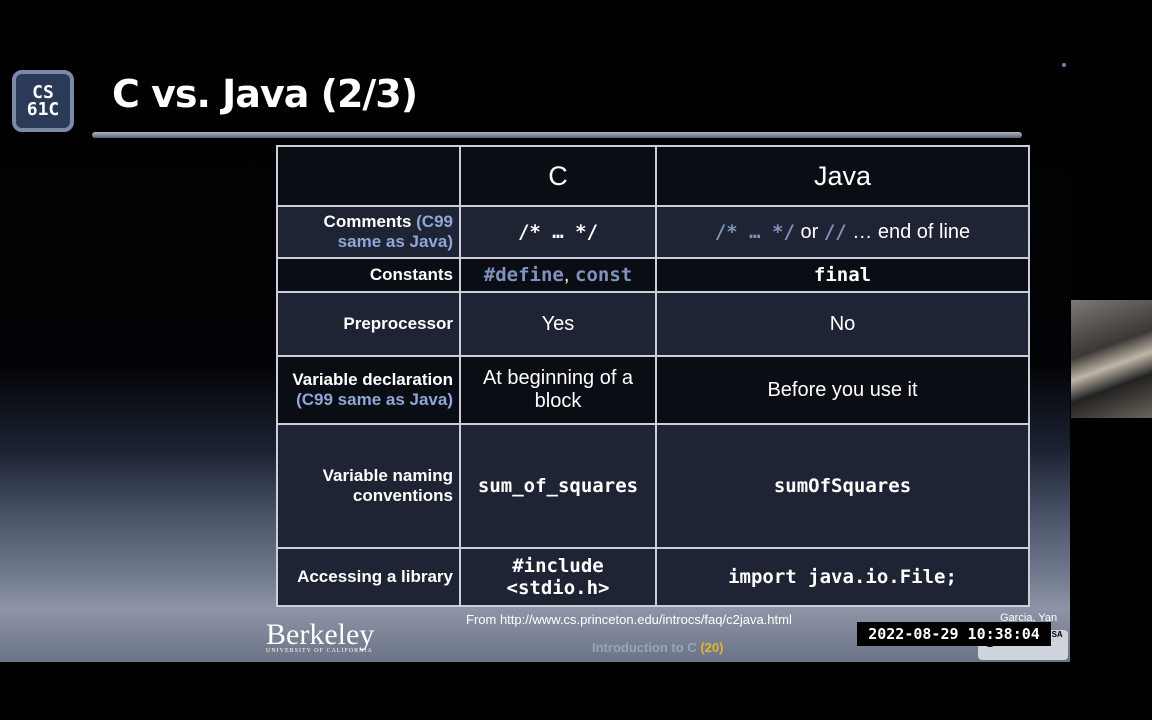  What do you see at coordinates (842, 176) in the screenshot?
I see `header-java: Java` at bounding box center [842, 176].